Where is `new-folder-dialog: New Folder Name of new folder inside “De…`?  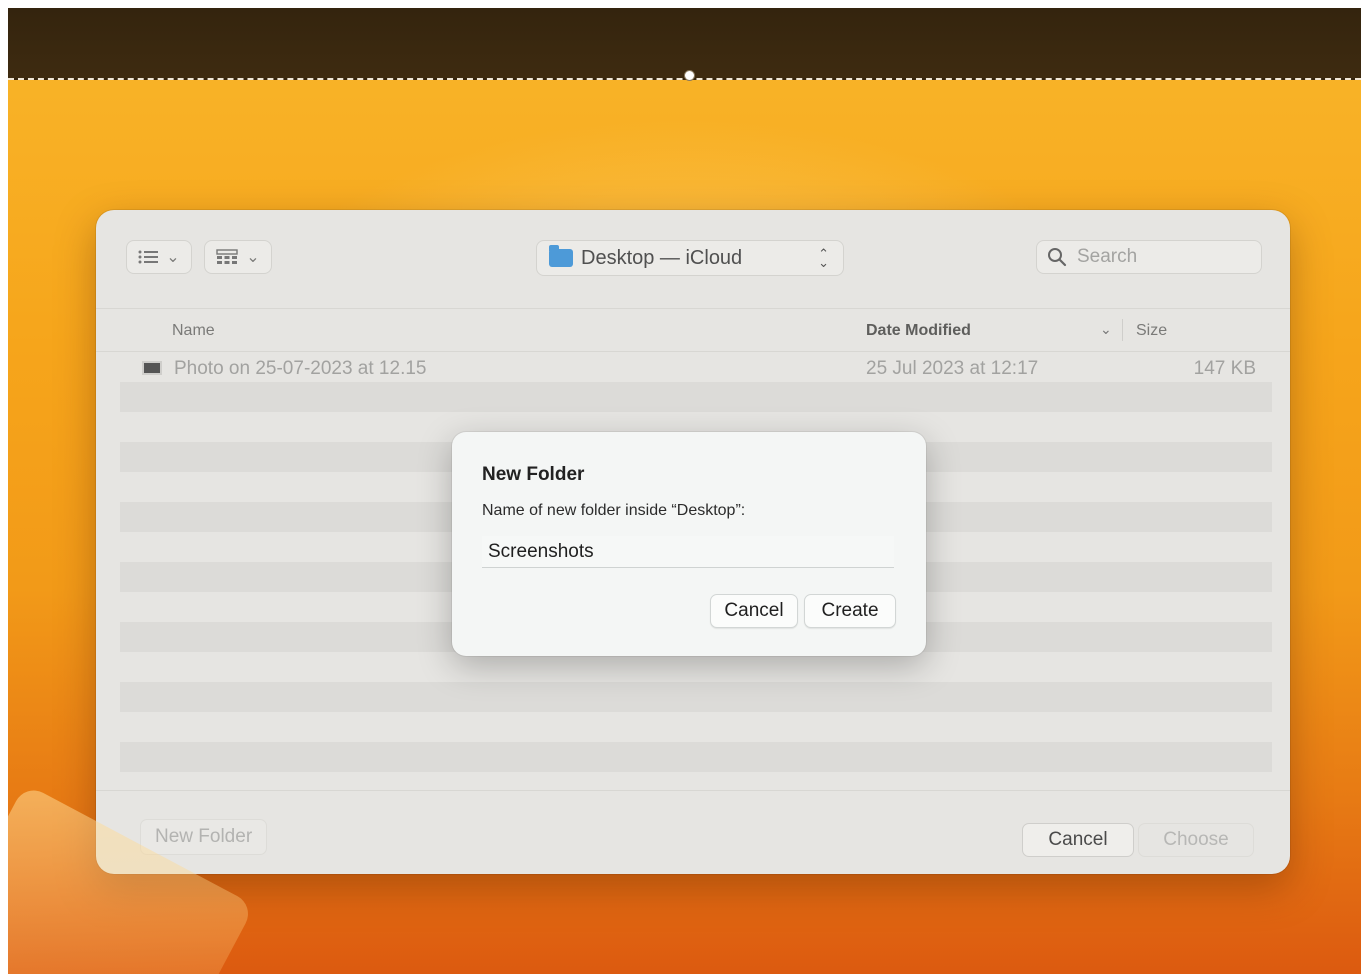 new-folder-dialog: New Folder Name of new folder inside “De… is located at coordinates (689, 544).